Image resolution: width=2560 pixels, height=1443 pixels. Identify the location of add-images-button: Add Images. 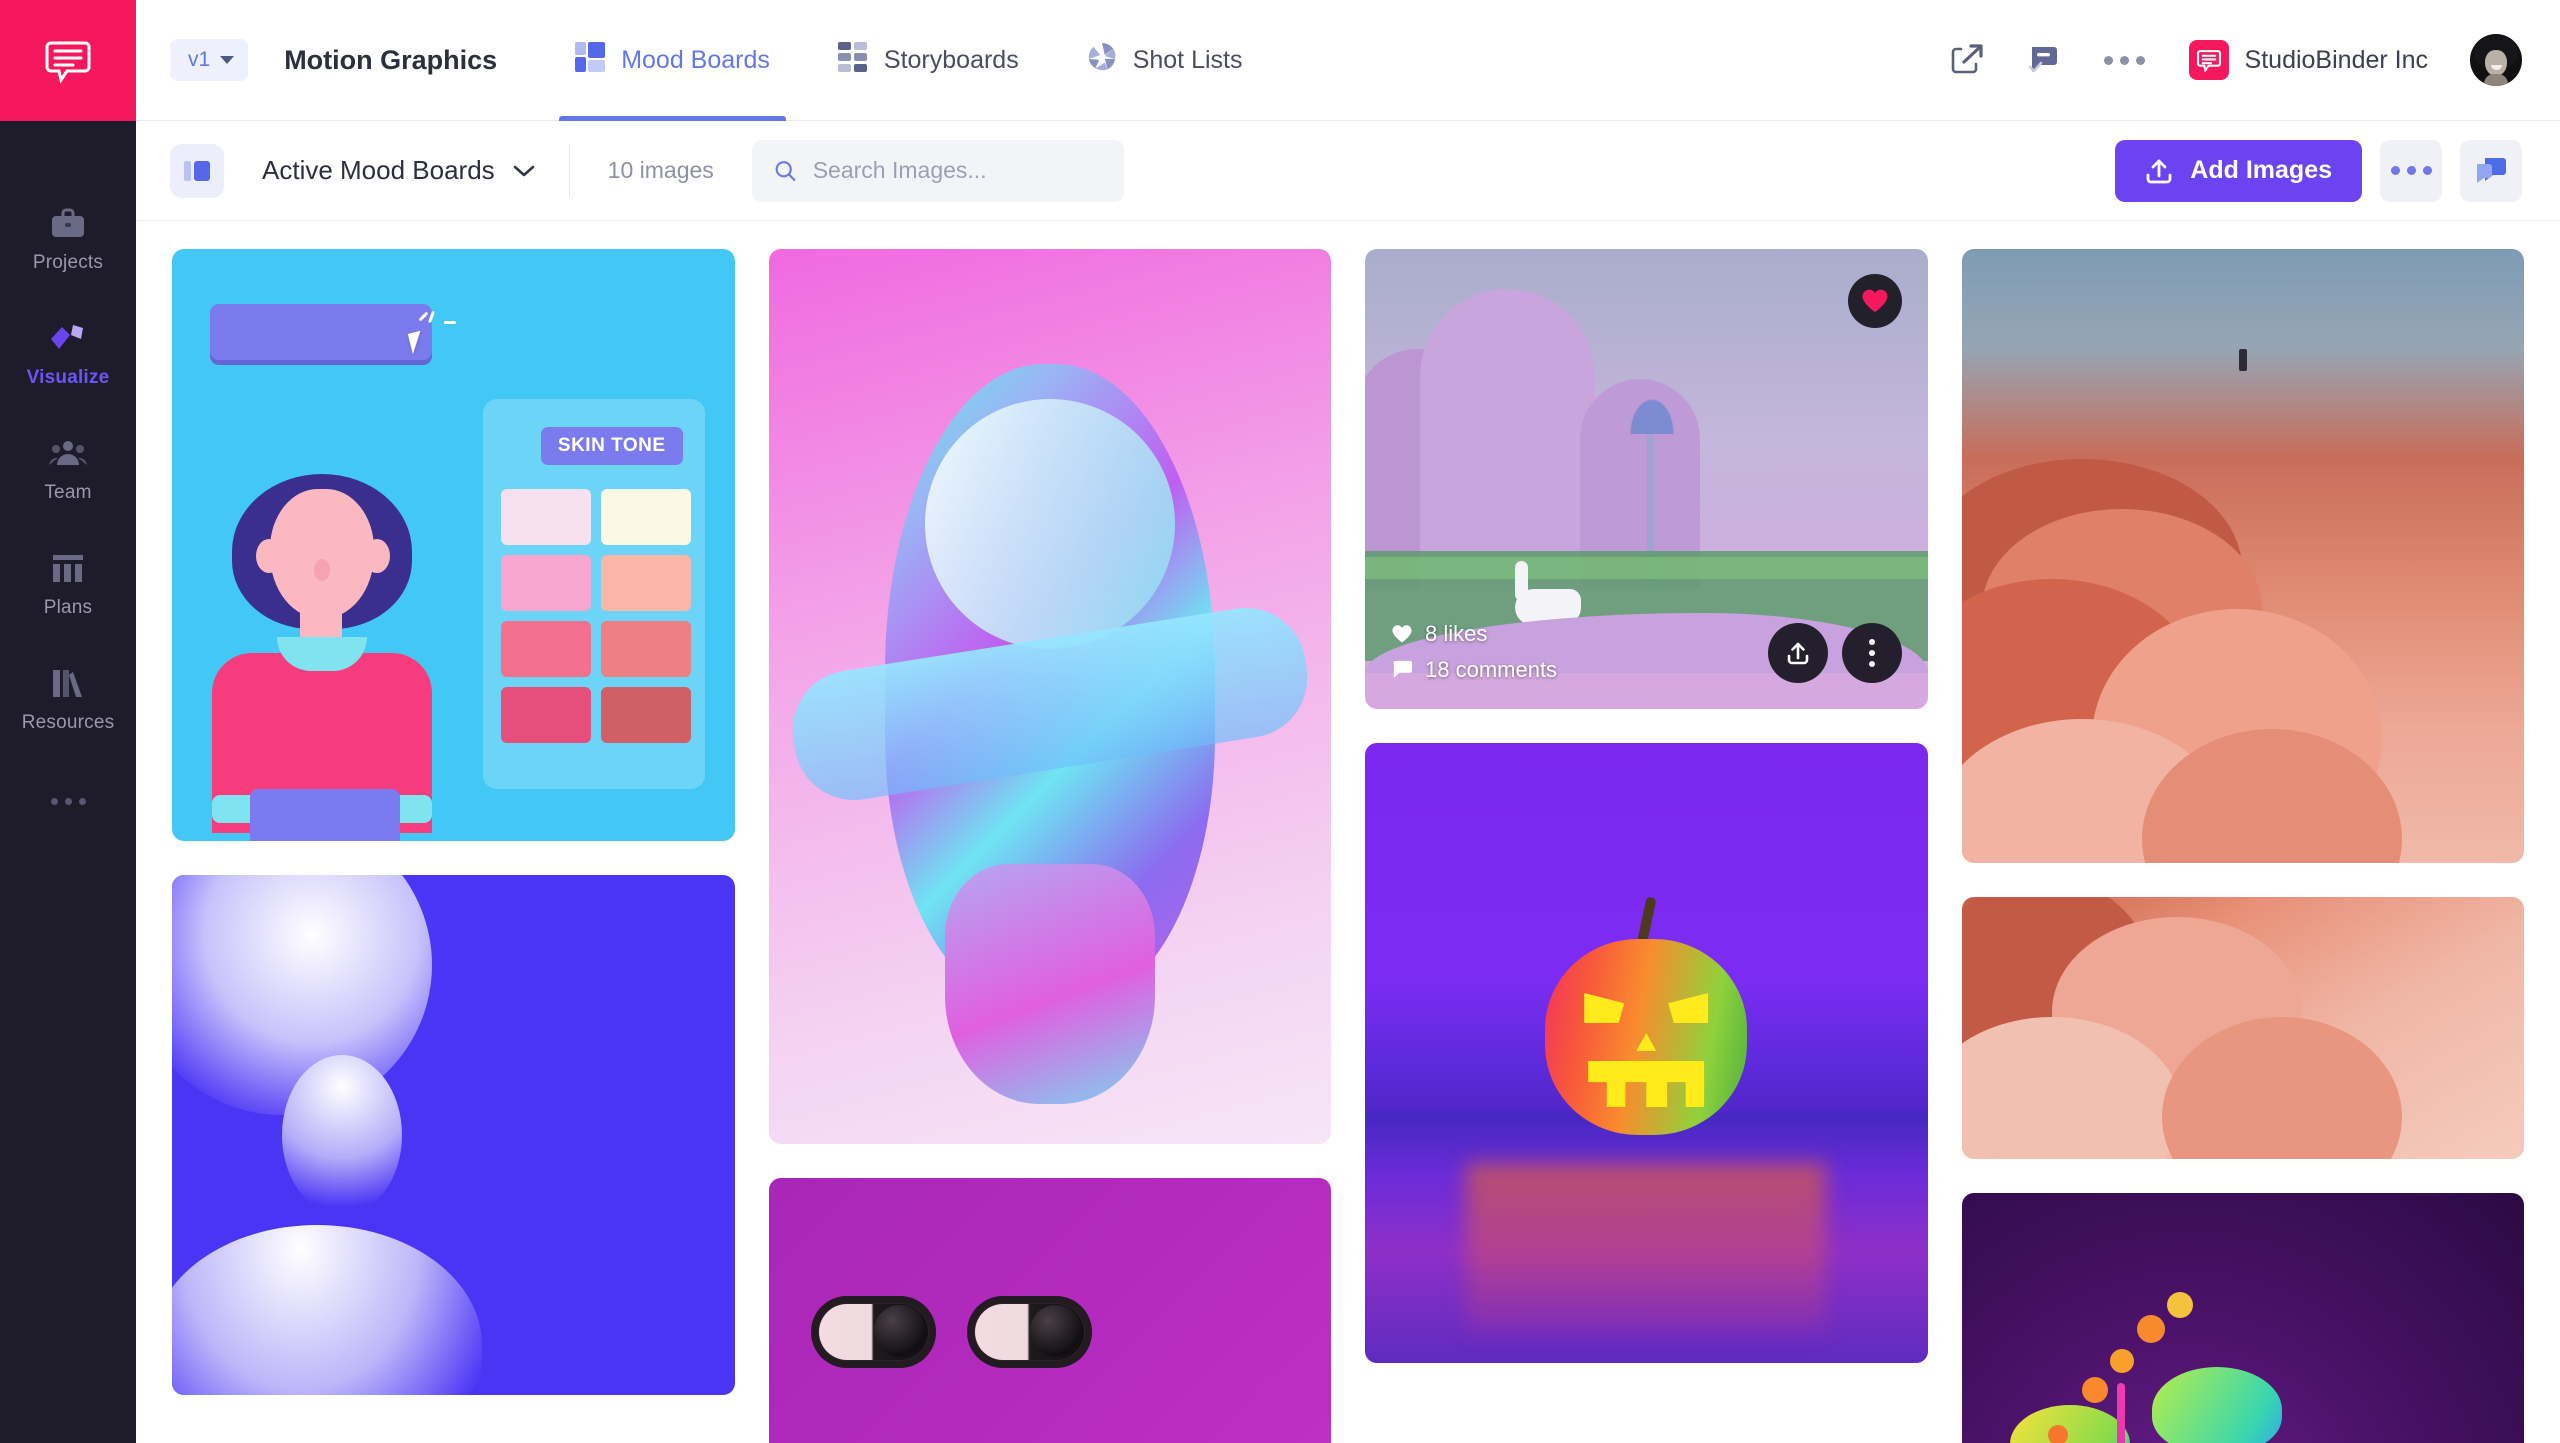
(2238, 170).